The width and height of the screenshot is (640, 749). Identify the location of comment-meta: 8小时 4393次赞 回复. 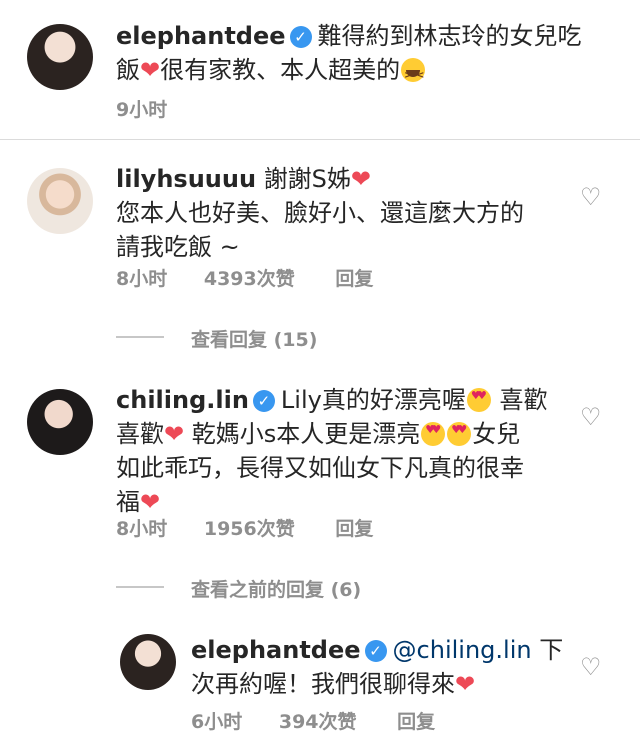
(244, 277).